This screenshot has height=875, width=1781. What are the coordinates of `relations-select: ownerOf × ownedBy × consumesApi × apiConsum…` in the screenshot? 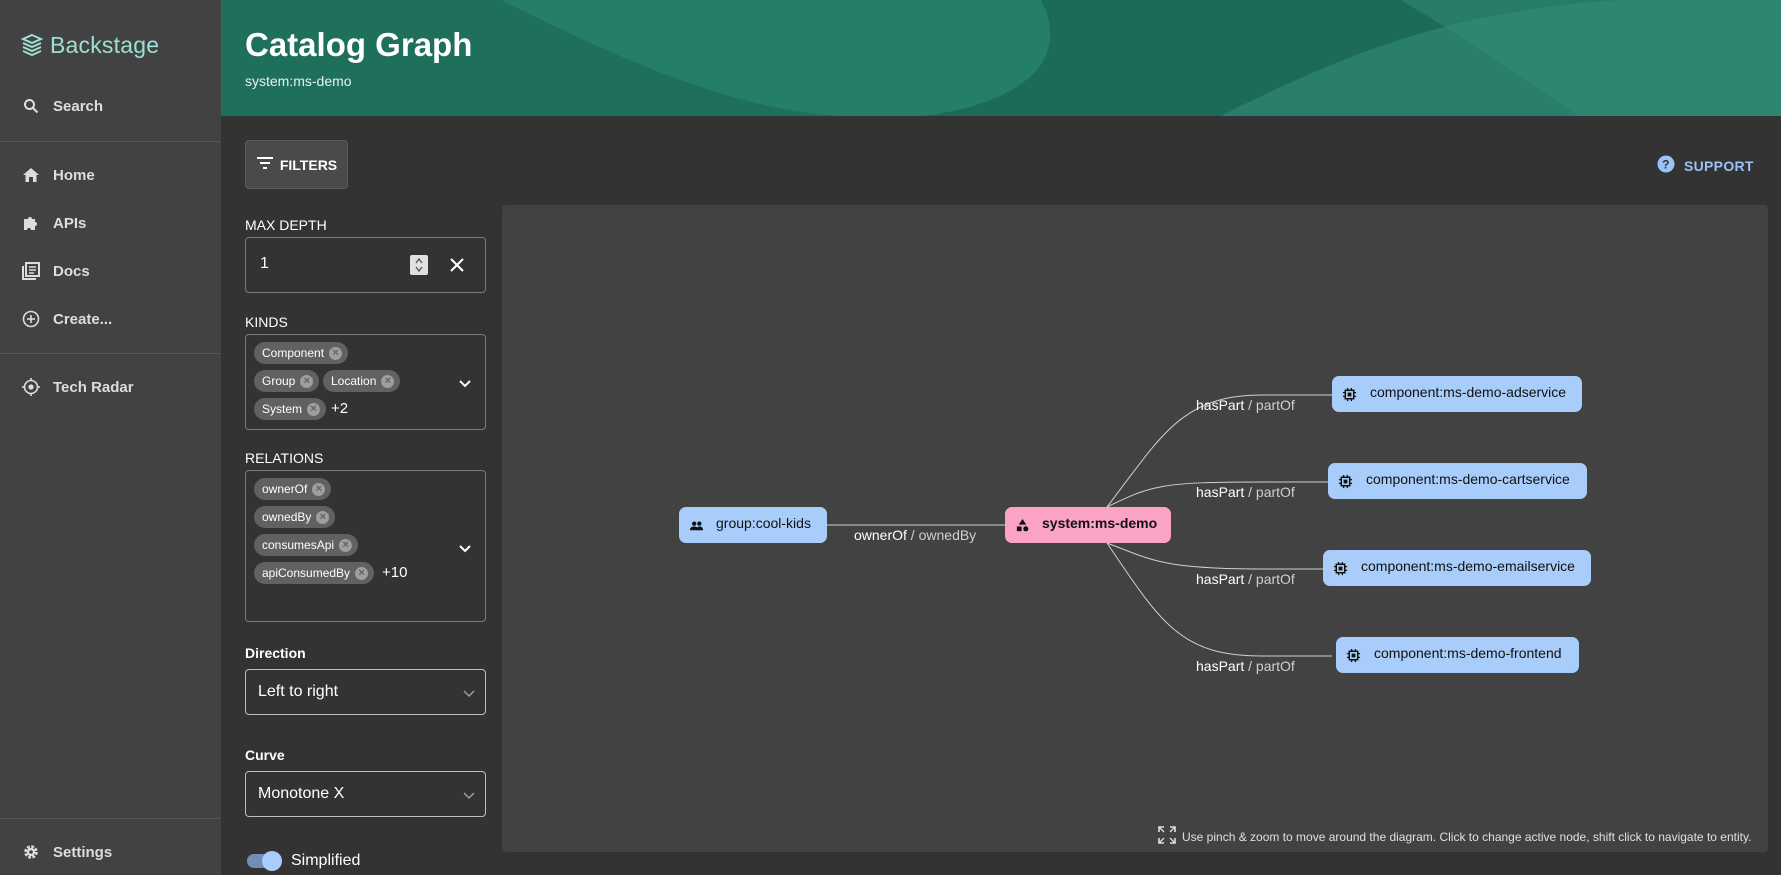 It's located at (365, 546).